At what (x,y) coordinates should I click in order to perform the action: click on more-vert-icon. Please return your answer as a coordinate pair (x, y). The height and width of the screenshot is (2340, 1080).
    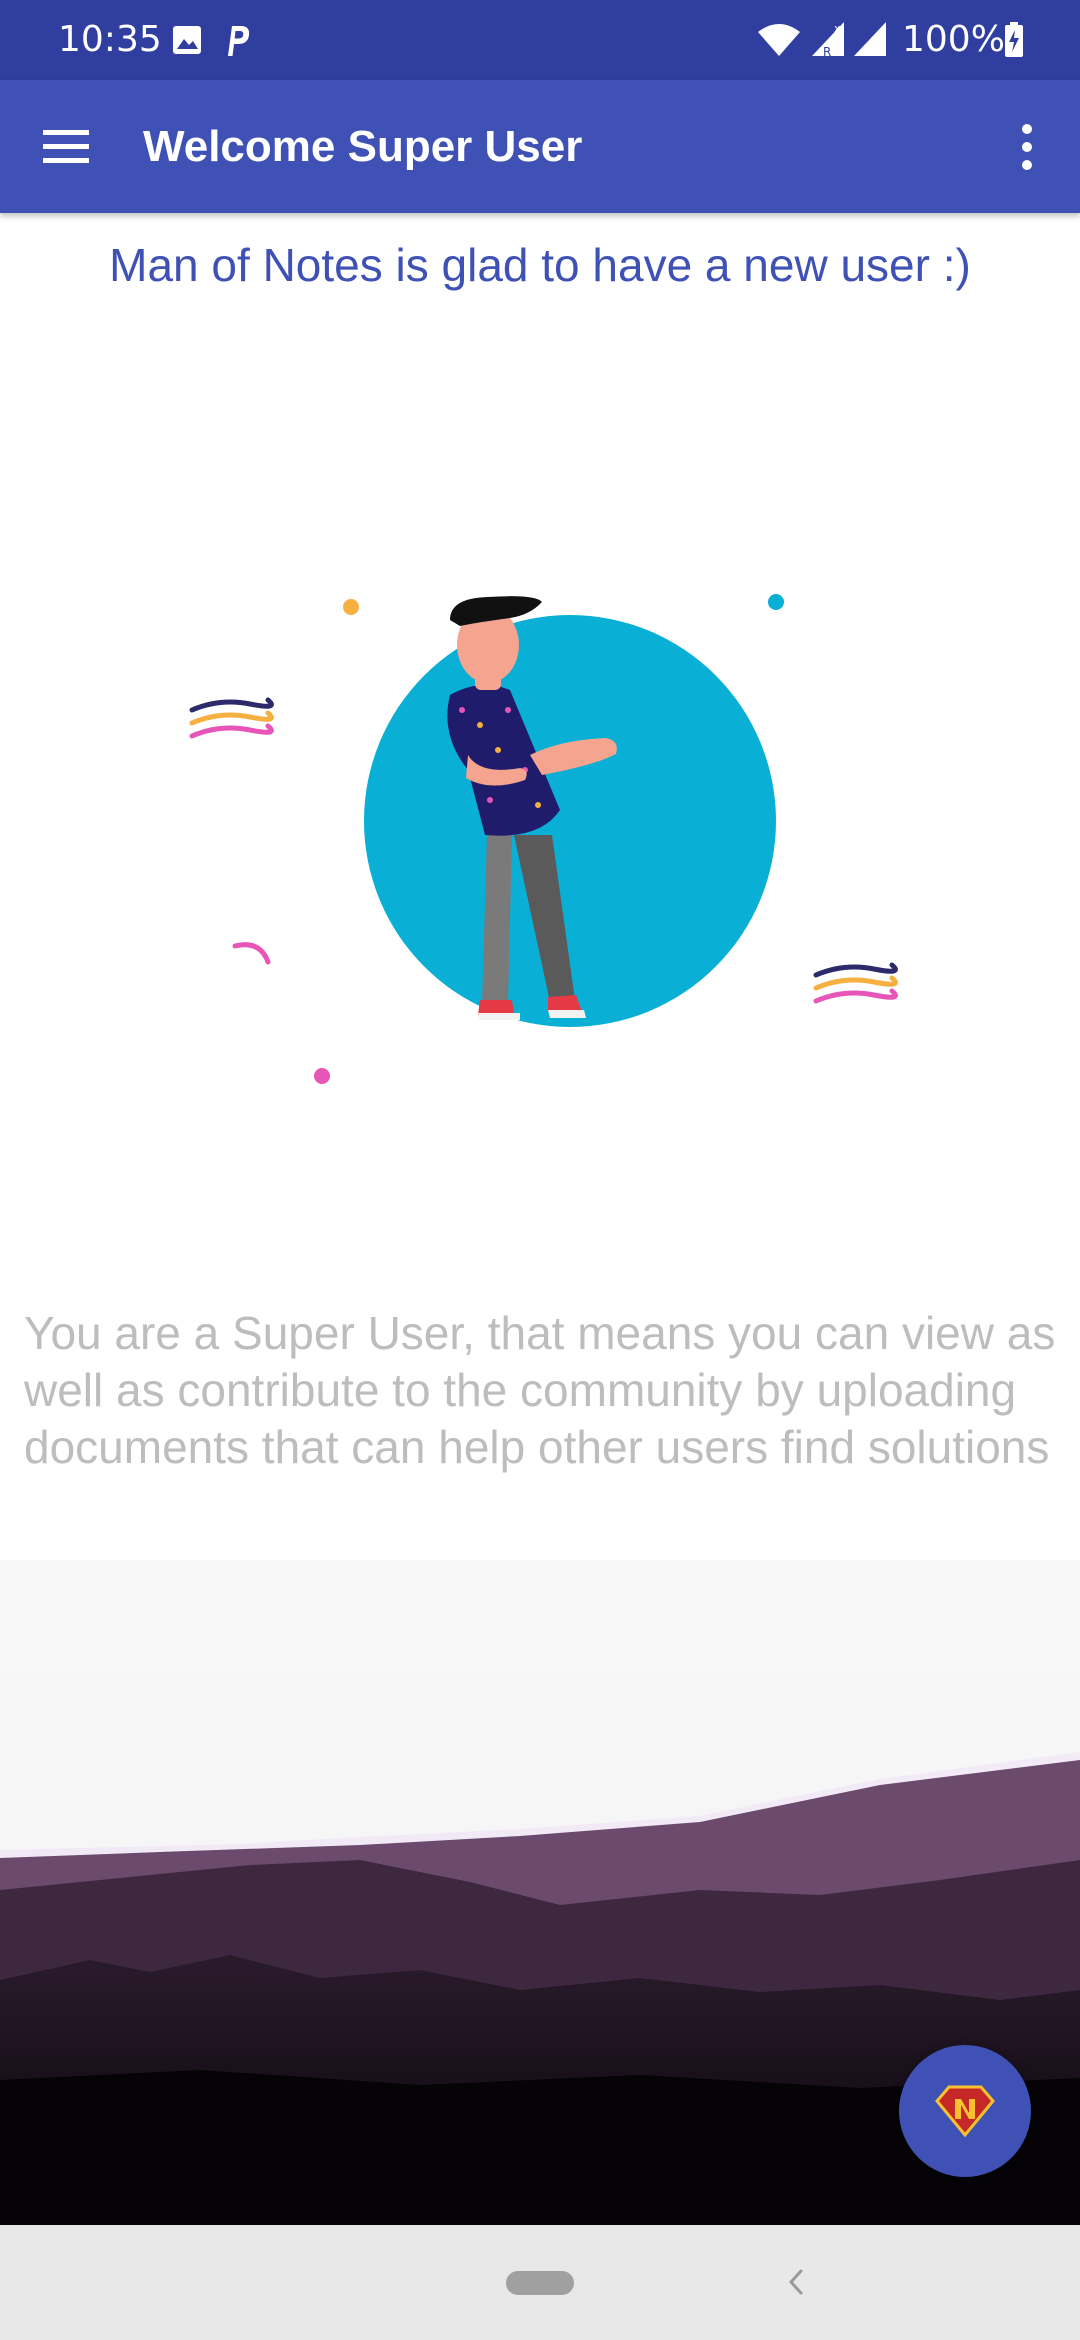
    Looking at the image, I should click on (1027, 147).